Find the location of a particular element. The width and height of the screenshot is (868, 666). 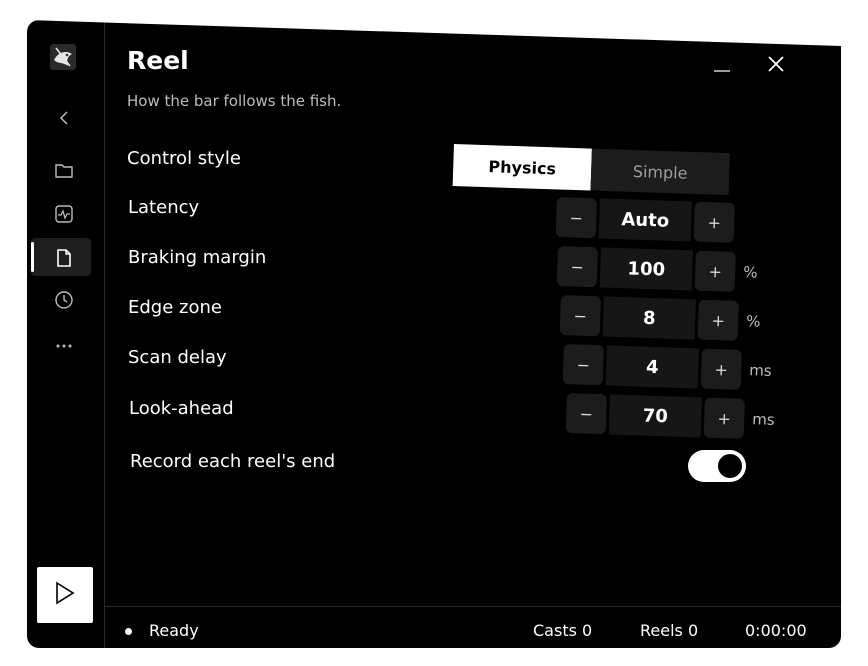

look-ahead-unit: ms is located at coordinates (763, 419).